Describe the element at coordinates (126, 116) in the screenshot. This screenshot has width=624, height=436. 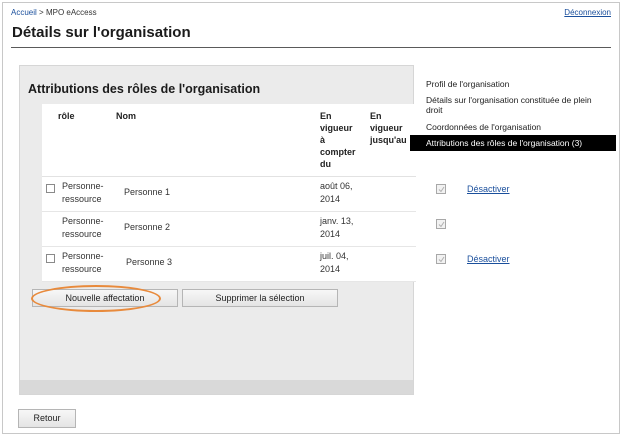
I see `column-header-name: Nom` at that location.